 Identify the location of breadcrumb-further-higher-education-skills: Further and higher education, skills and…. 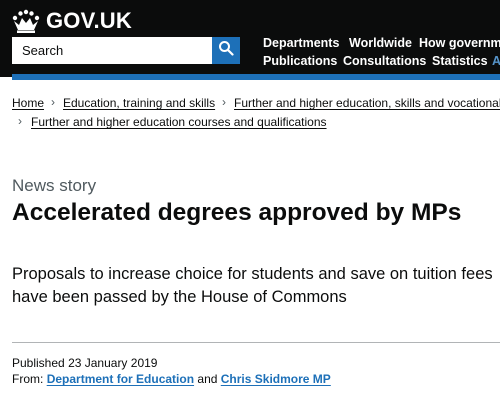
(367, 103).